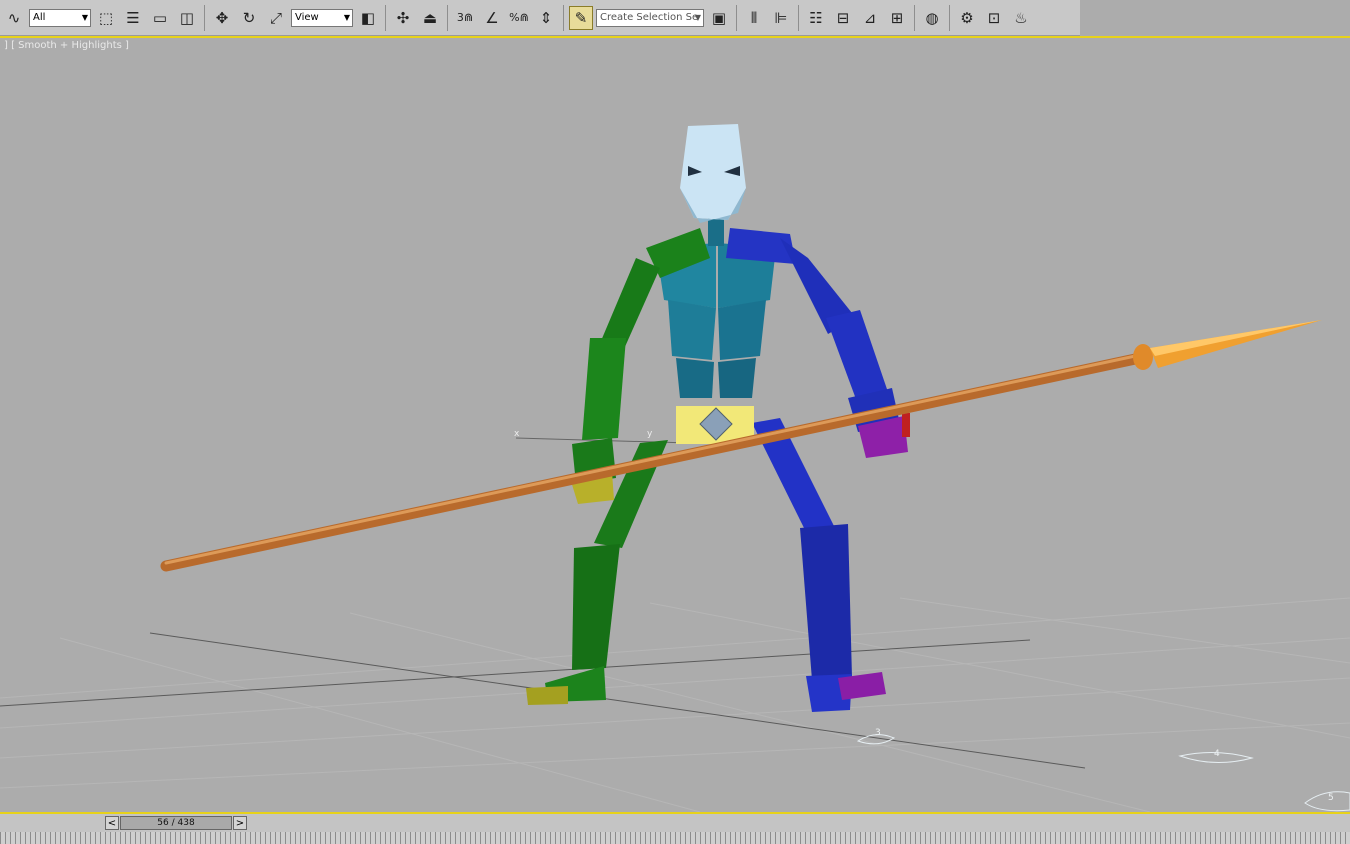  I want to click on layer-manager-icon: ☷, so click(816, 18).